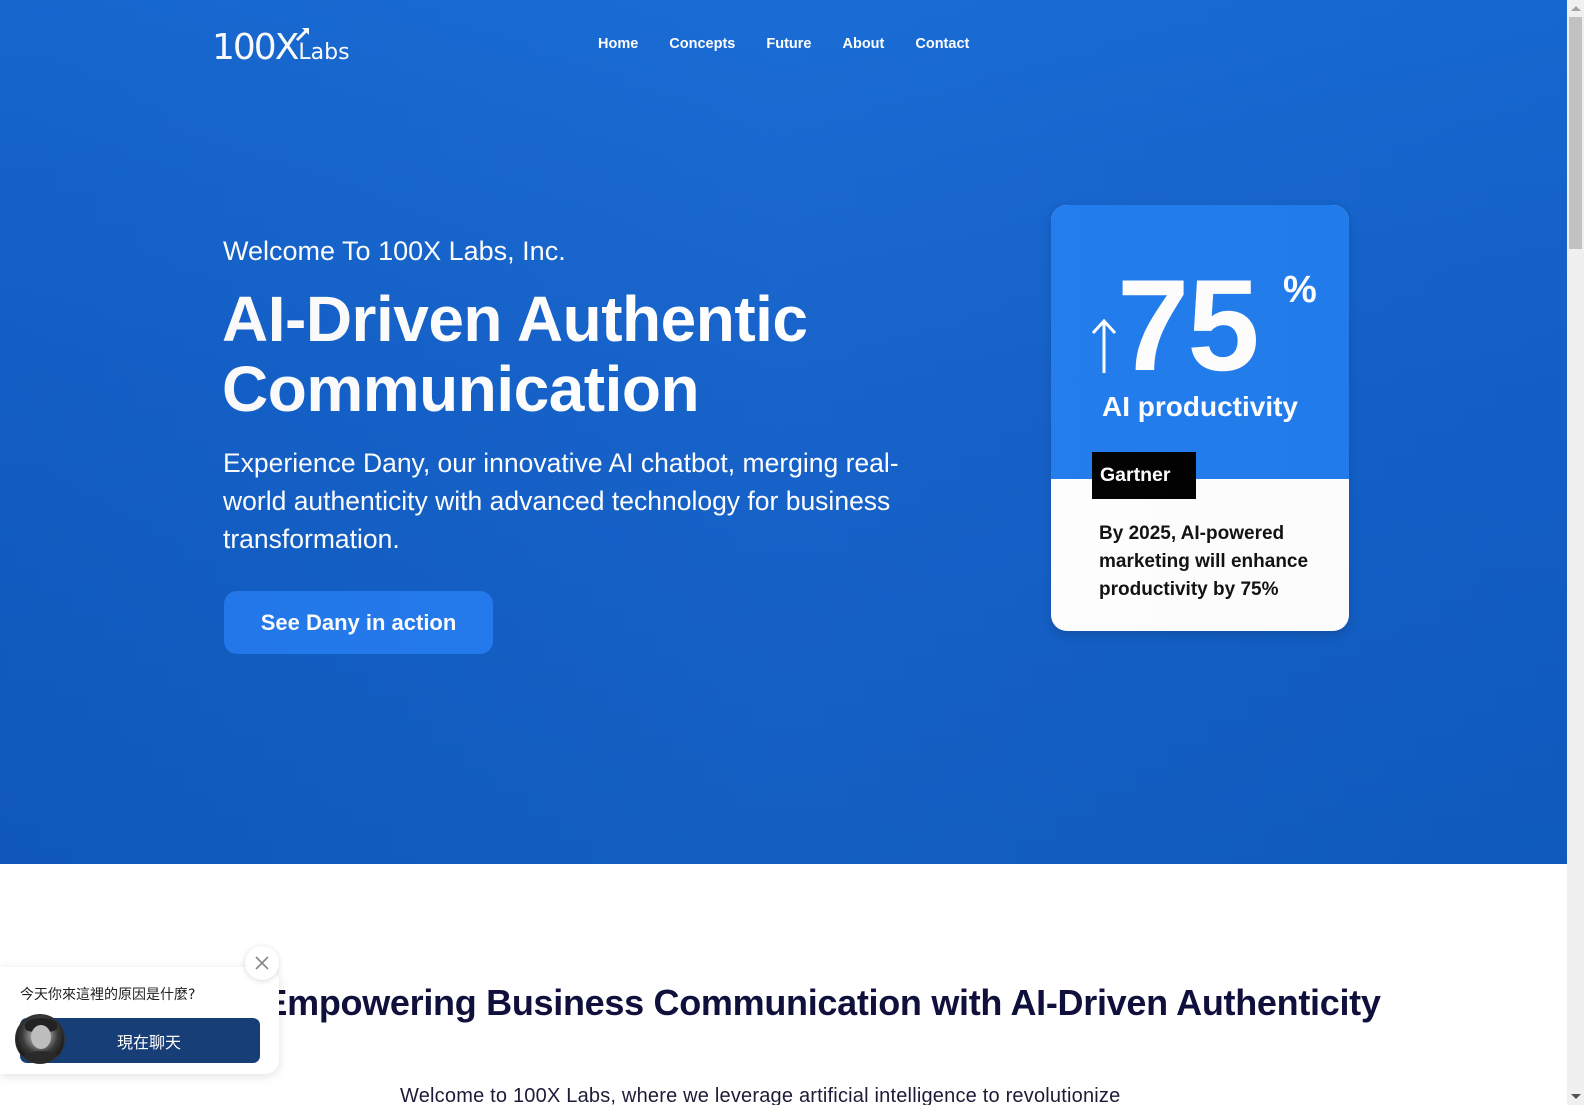 The image size is (1584, 1105). I want to click on logo-sub-text: Labs, so click(324, 52).